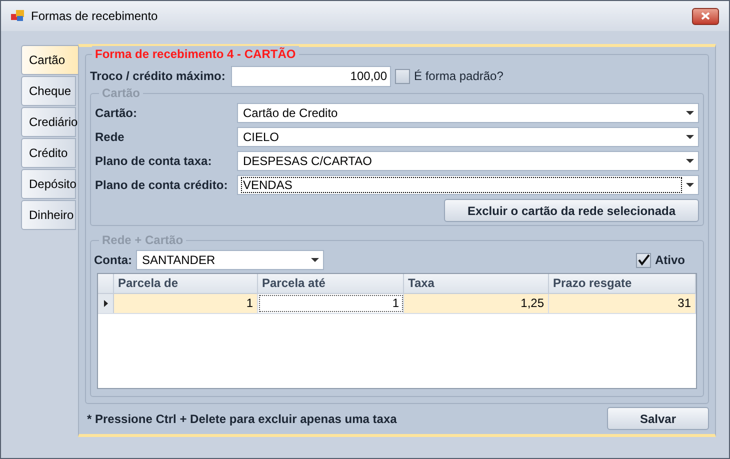 The image size is (730, 459). I want to click on field-label: Plano de conta crédito:, so click(162, 185).